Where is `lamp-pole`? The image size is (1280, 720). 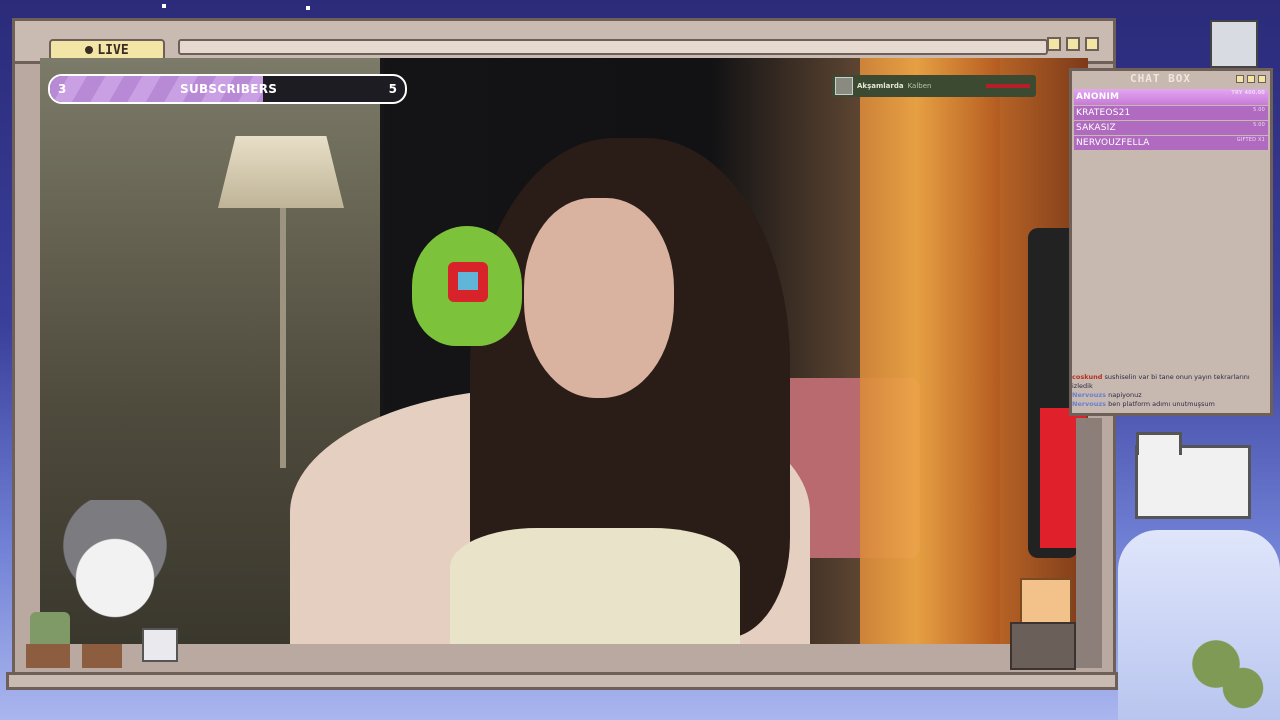
lamp-pole is located at coordinates (283, 338).